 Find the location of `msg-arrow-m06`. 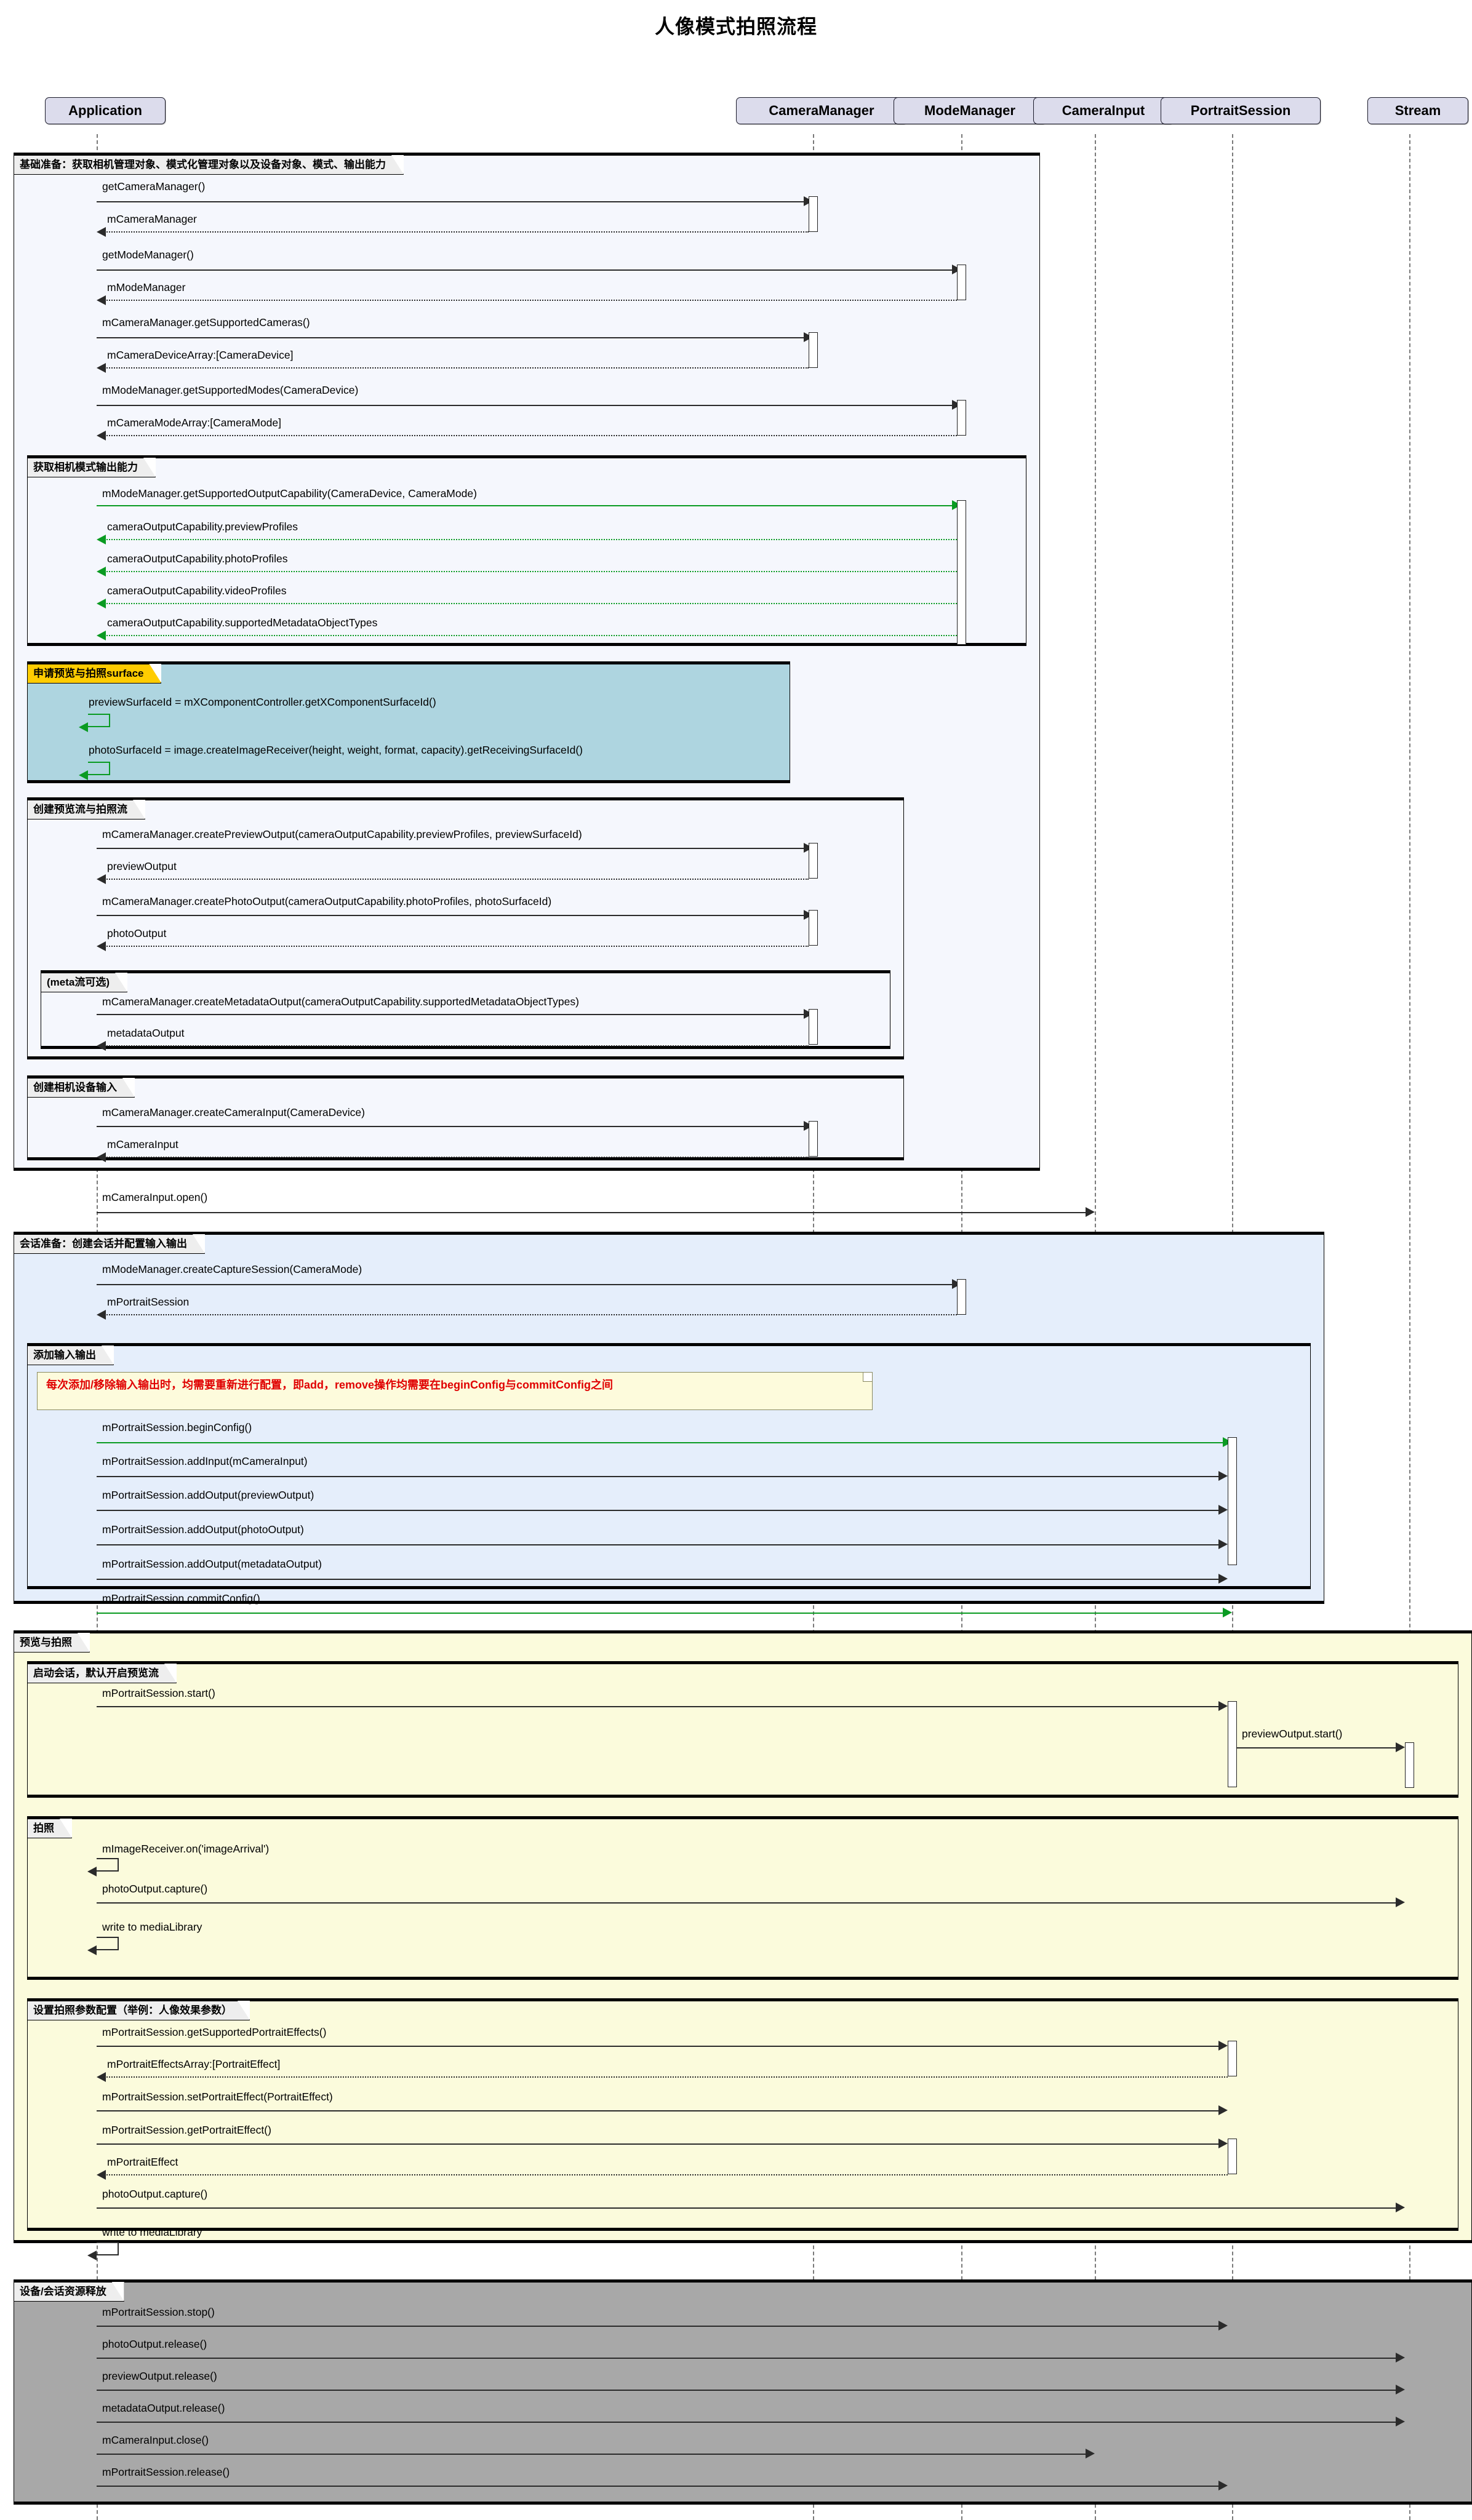

msg-arrow-m06 is located at coordinates (101, 368).